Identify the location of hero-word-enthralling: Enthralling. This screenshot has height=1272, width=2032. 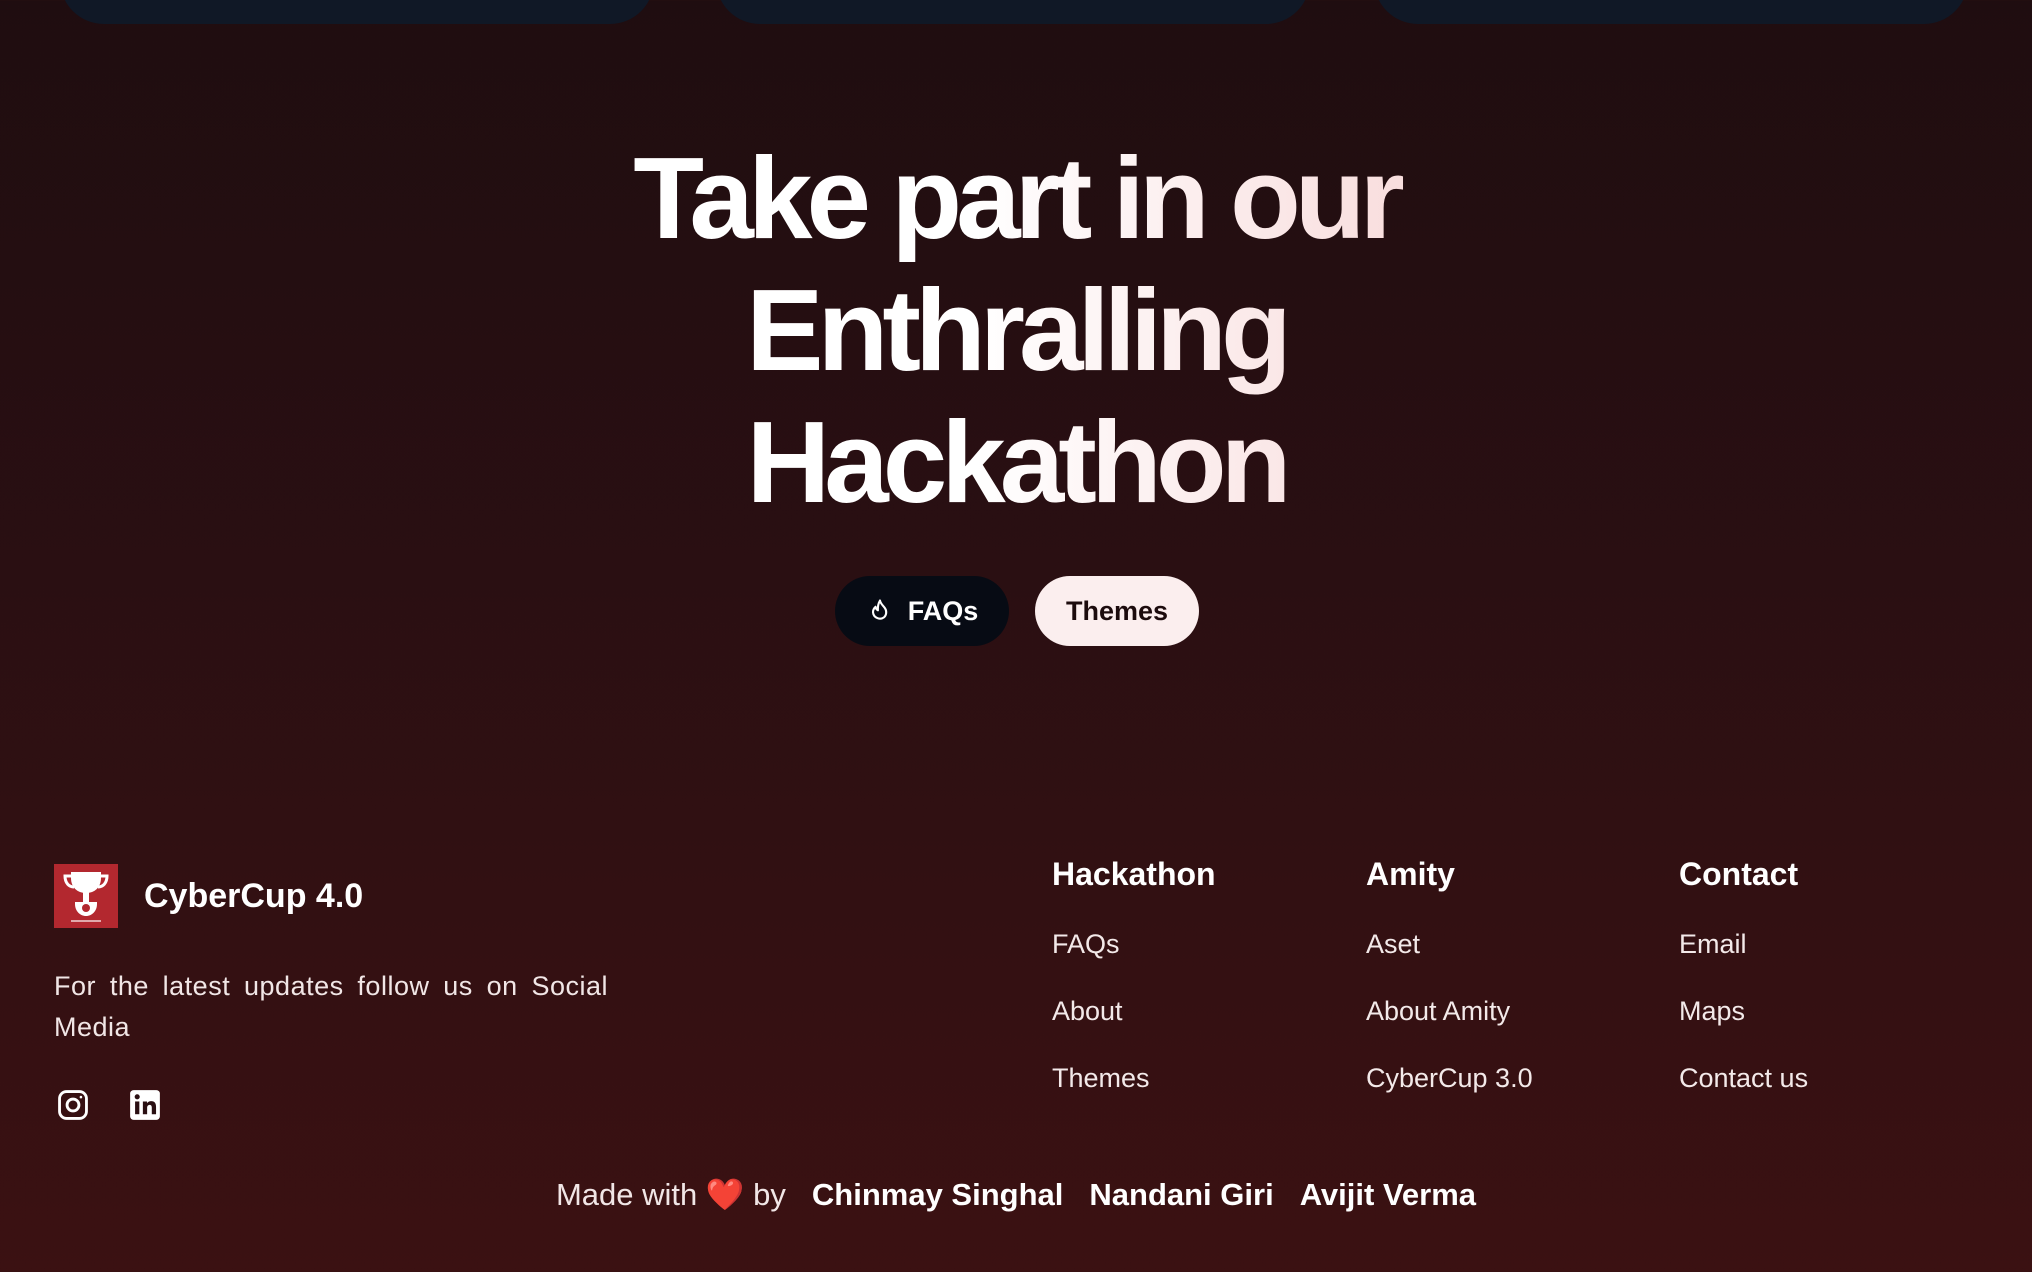
(1016, 330).